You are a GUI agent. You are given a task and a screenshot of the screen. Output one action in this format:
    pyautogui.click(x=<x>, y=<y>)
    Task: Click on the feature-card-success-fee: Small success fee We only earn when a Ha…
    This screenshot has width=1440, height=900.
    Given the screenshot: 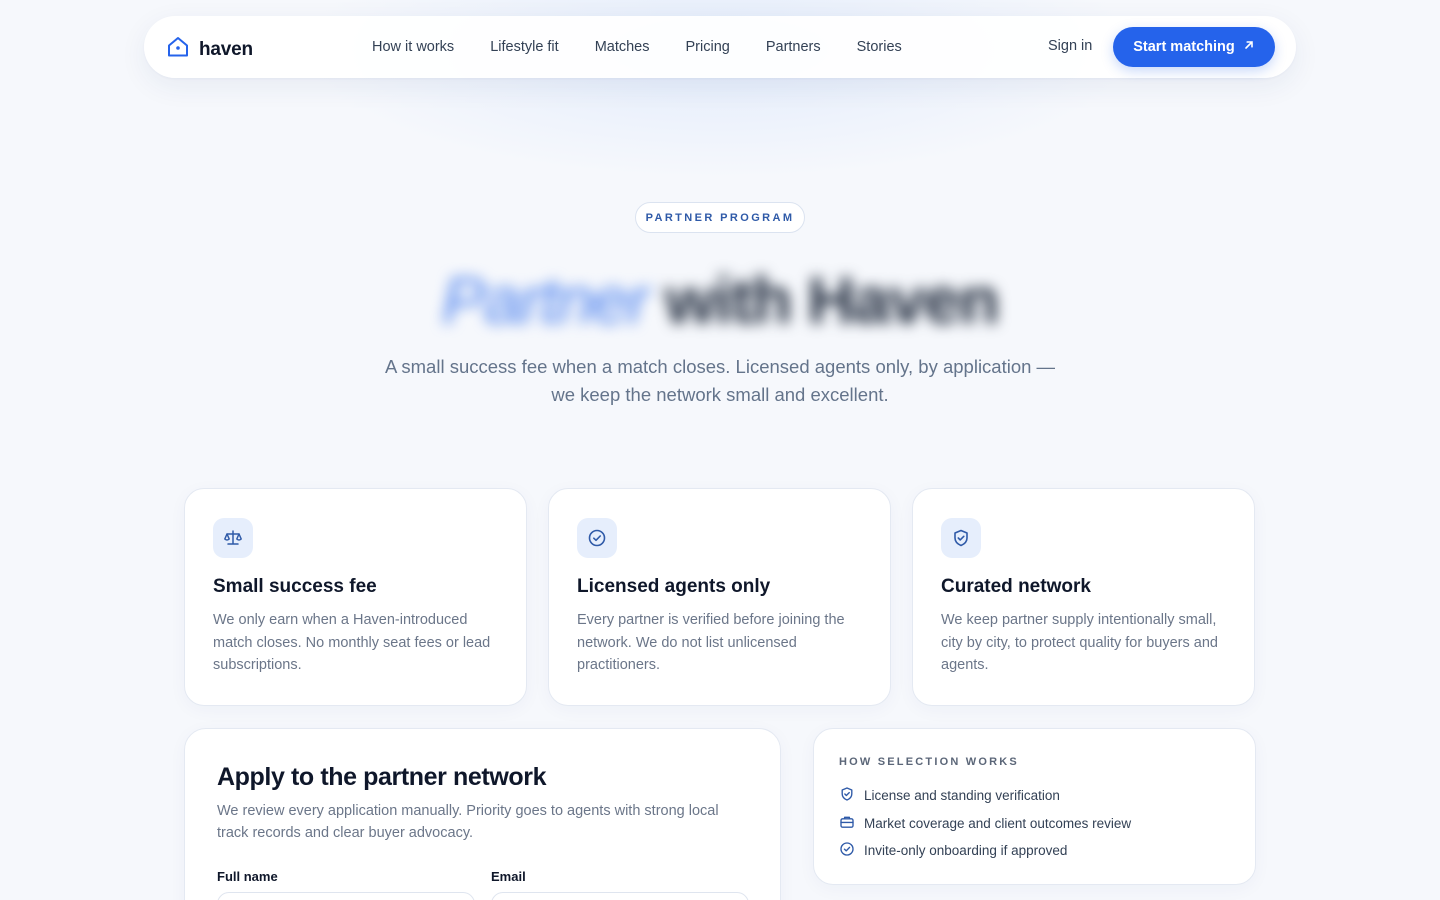 What is the action you would take?
    pyautogui.click(x=355, y=597)
    